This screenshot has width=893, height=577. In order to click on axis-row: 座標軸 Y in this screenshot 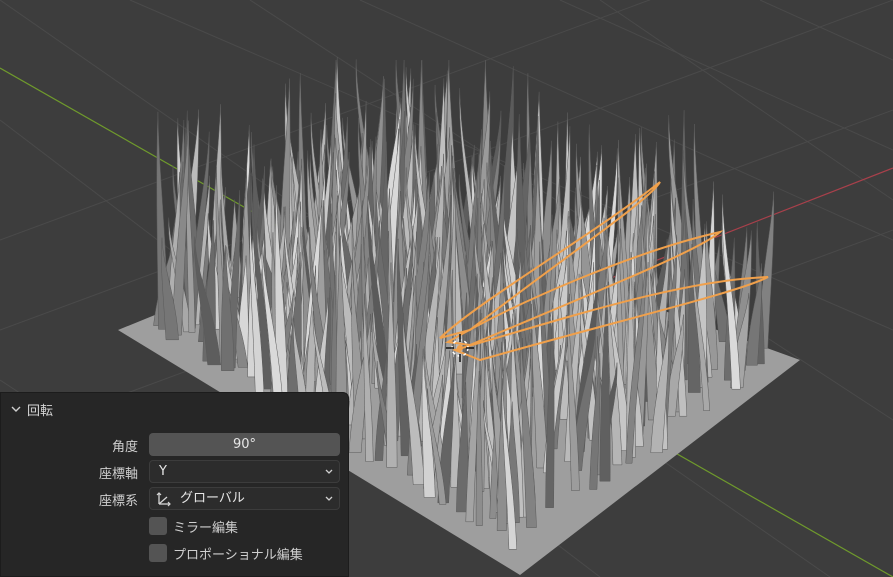, I will do `click(175, 472)`.